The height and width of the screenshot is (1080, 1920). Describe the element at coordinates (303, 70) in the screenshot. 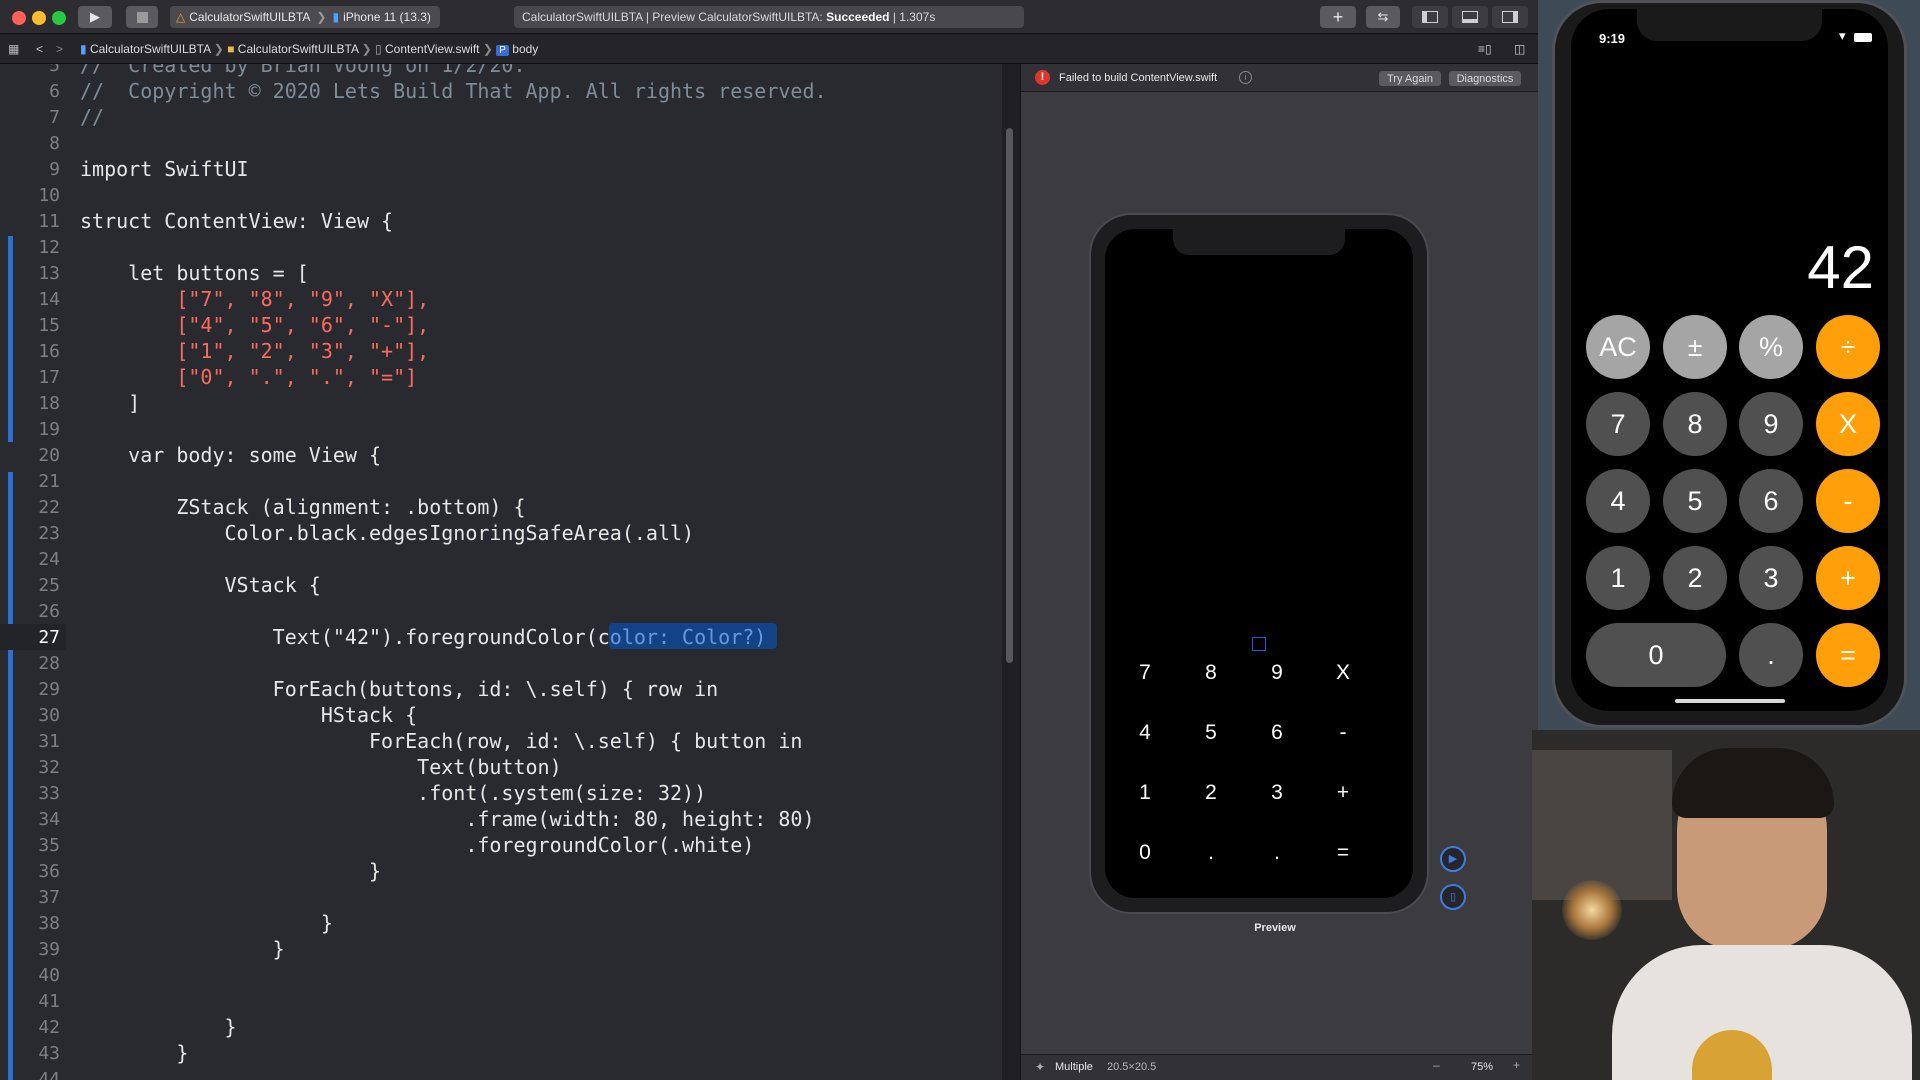

I see `code-line: // Created by Brian Voong on 1/2/20.` at that location.